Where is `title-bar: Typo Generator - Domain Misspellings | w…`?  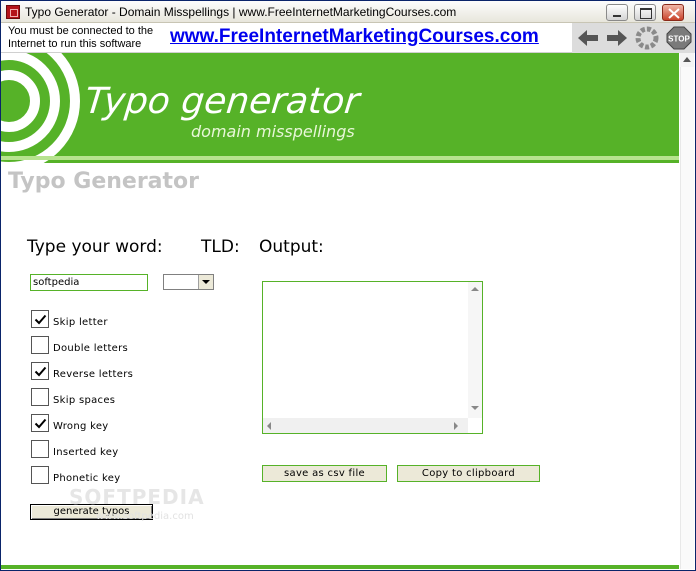
title-bar: Typo Generator - Domain Misspellings | w… is located at coordinates (348, 12).